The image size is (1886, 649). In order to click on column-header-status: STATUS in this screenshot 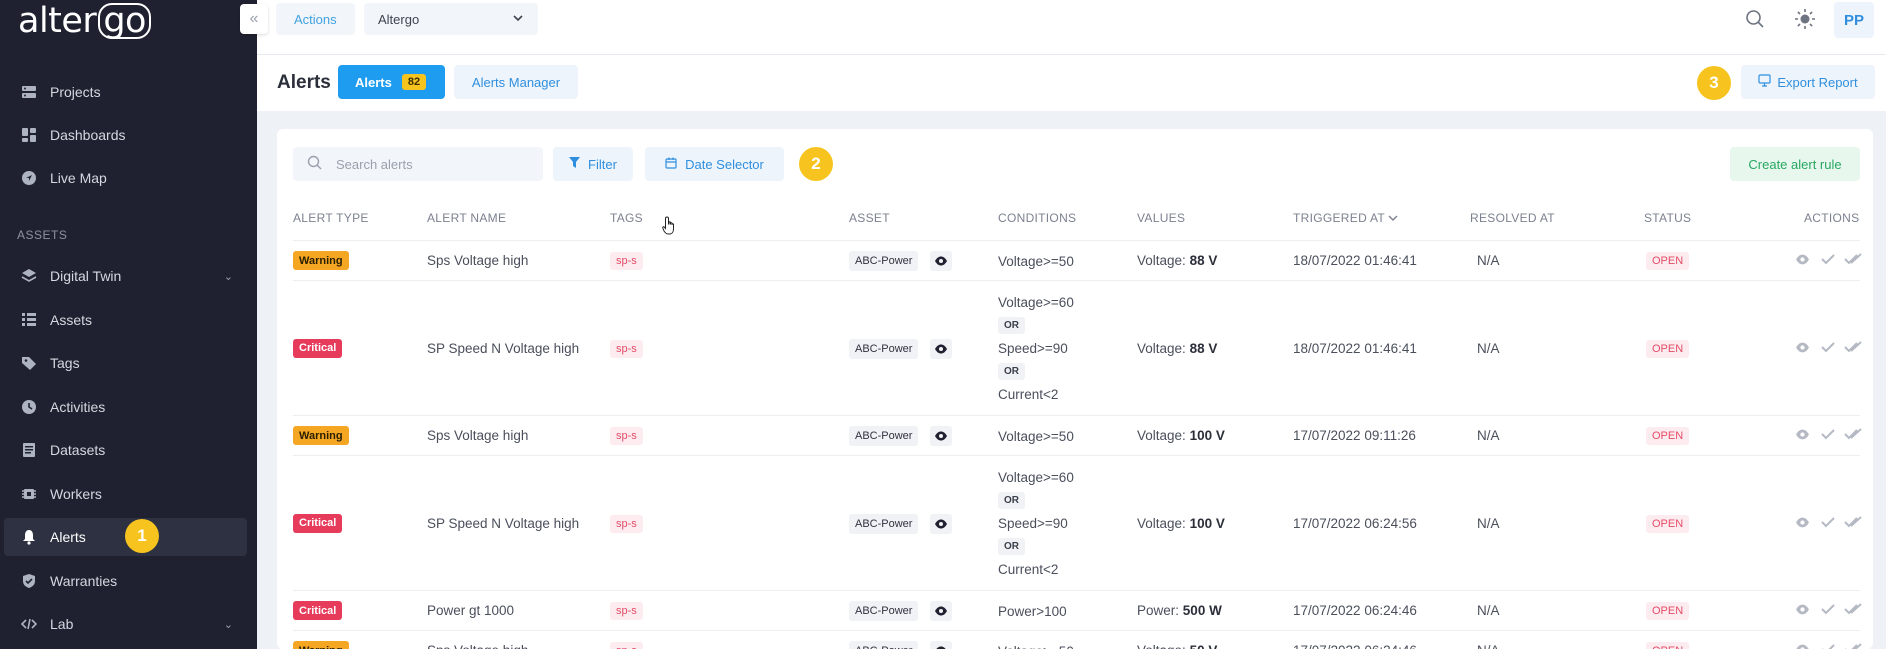, I will do `click(1667, 218)`.